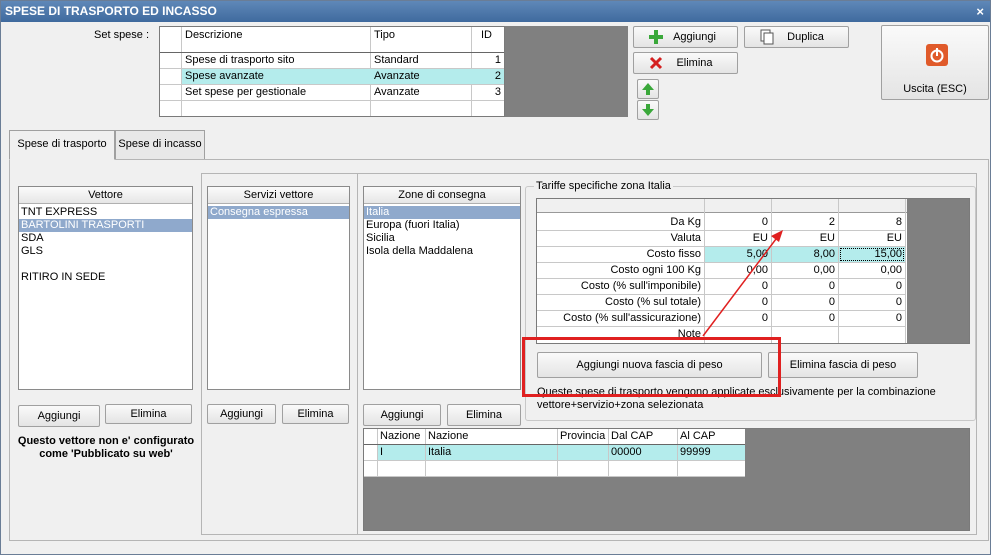 Image resolution: width=991 pixels, height=555 pixels. Describe the element at coordinates (105, 277) in the screenshot. I see `list-item: RITIRO IN SEDE` at that location.